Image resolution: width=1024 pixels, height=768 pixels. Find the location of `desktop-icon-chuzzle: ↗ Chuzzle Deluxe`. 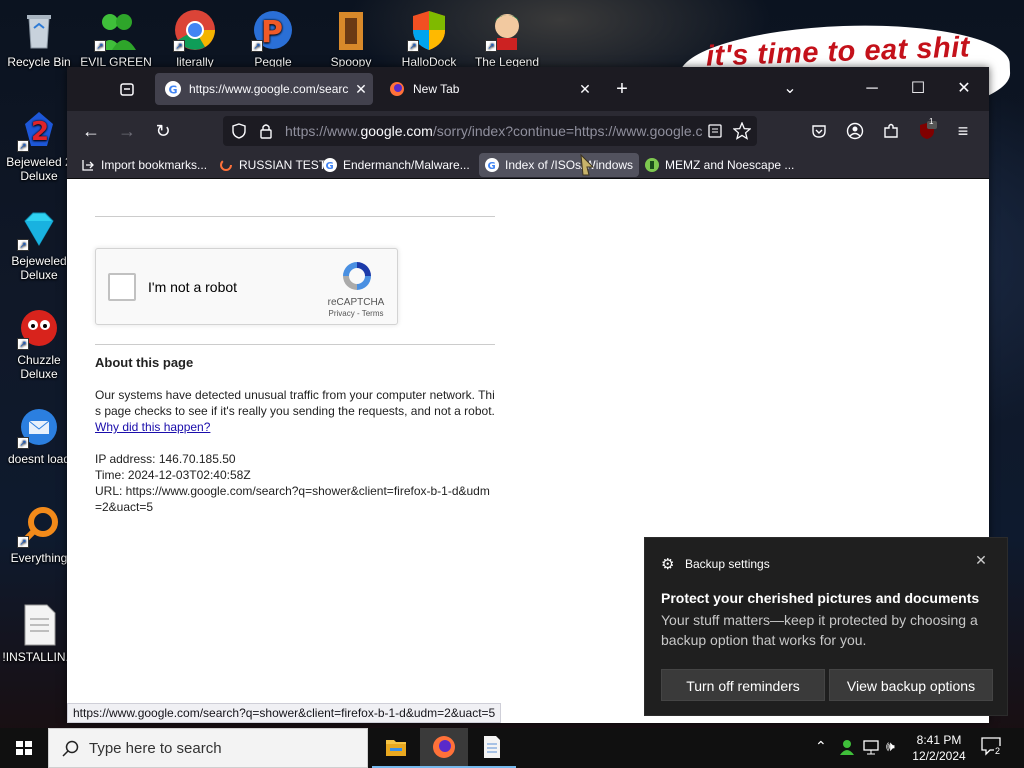

desktop-icon-chuzzle: ↗ Chuzzle Deluxe is located at coordinates (39, 343).